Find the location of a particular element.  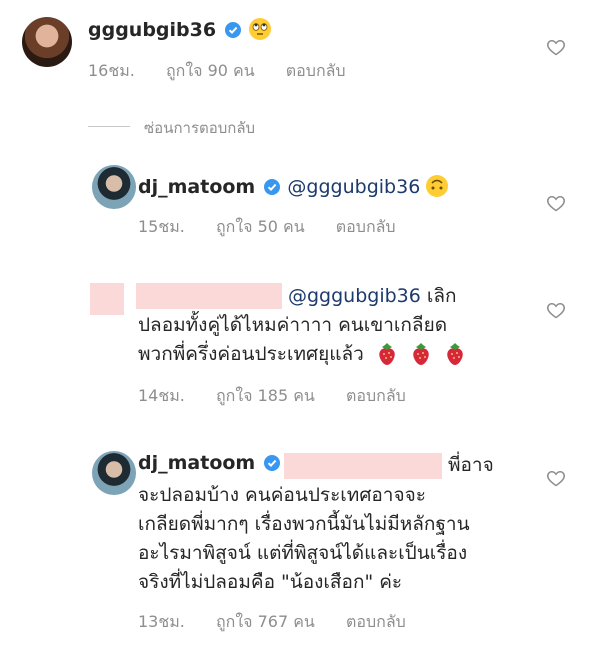

redacted-username is located at coordinates (209, 296).